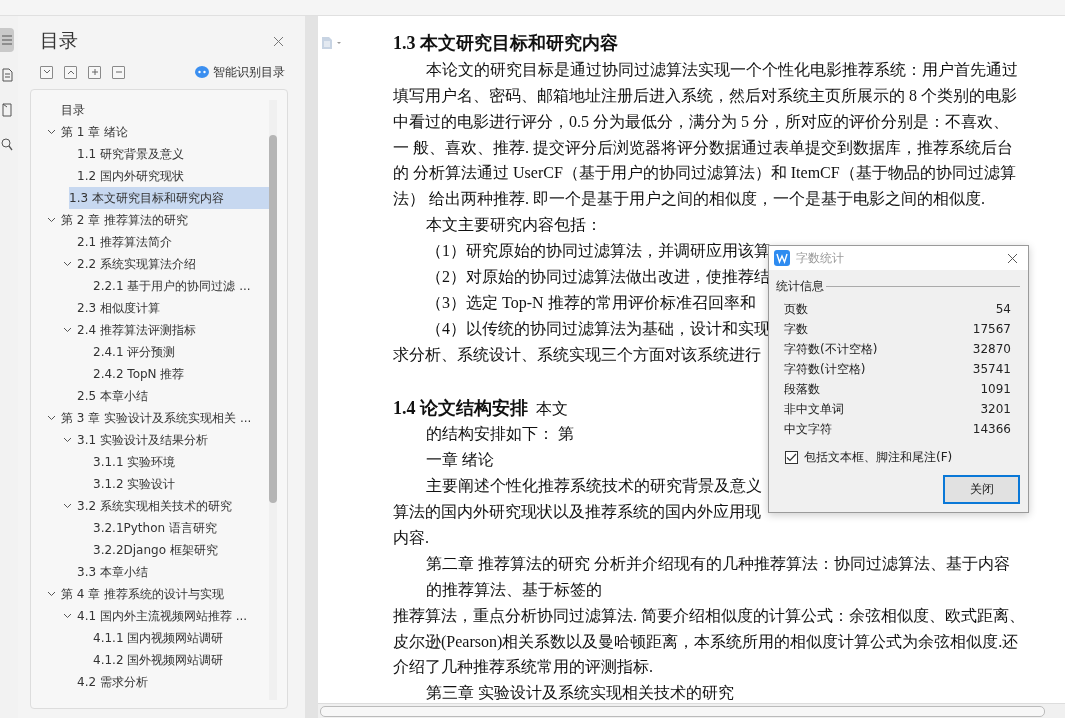 This screenshot has height=718, width=1065. Describe the element at coordinates (150, 660) in the screenshot. I see `outline-item: 4.1.2 国外视频网站调研` at that location.